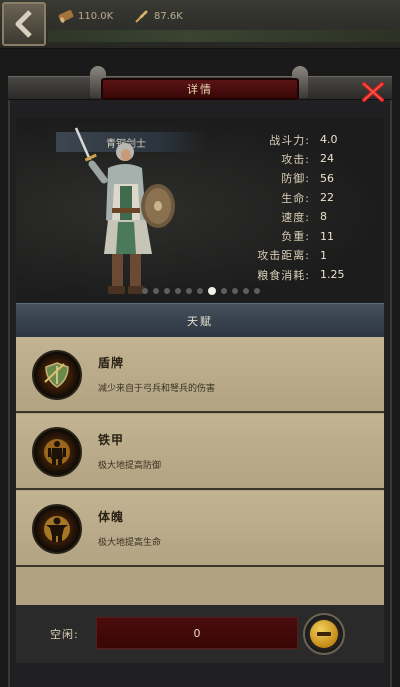 This screenshot has width=400, height=687. Describe the element at coordinates (212, 291) in the screenshot. I see `page-dot-active` at that location.